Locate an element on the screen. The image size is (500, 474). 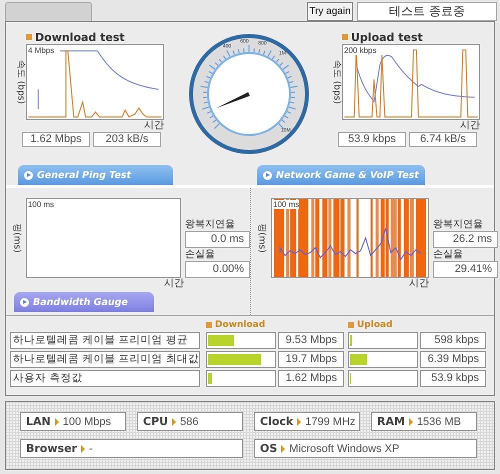
info-value: 100 Mbps is located at coordinates (87, 422).